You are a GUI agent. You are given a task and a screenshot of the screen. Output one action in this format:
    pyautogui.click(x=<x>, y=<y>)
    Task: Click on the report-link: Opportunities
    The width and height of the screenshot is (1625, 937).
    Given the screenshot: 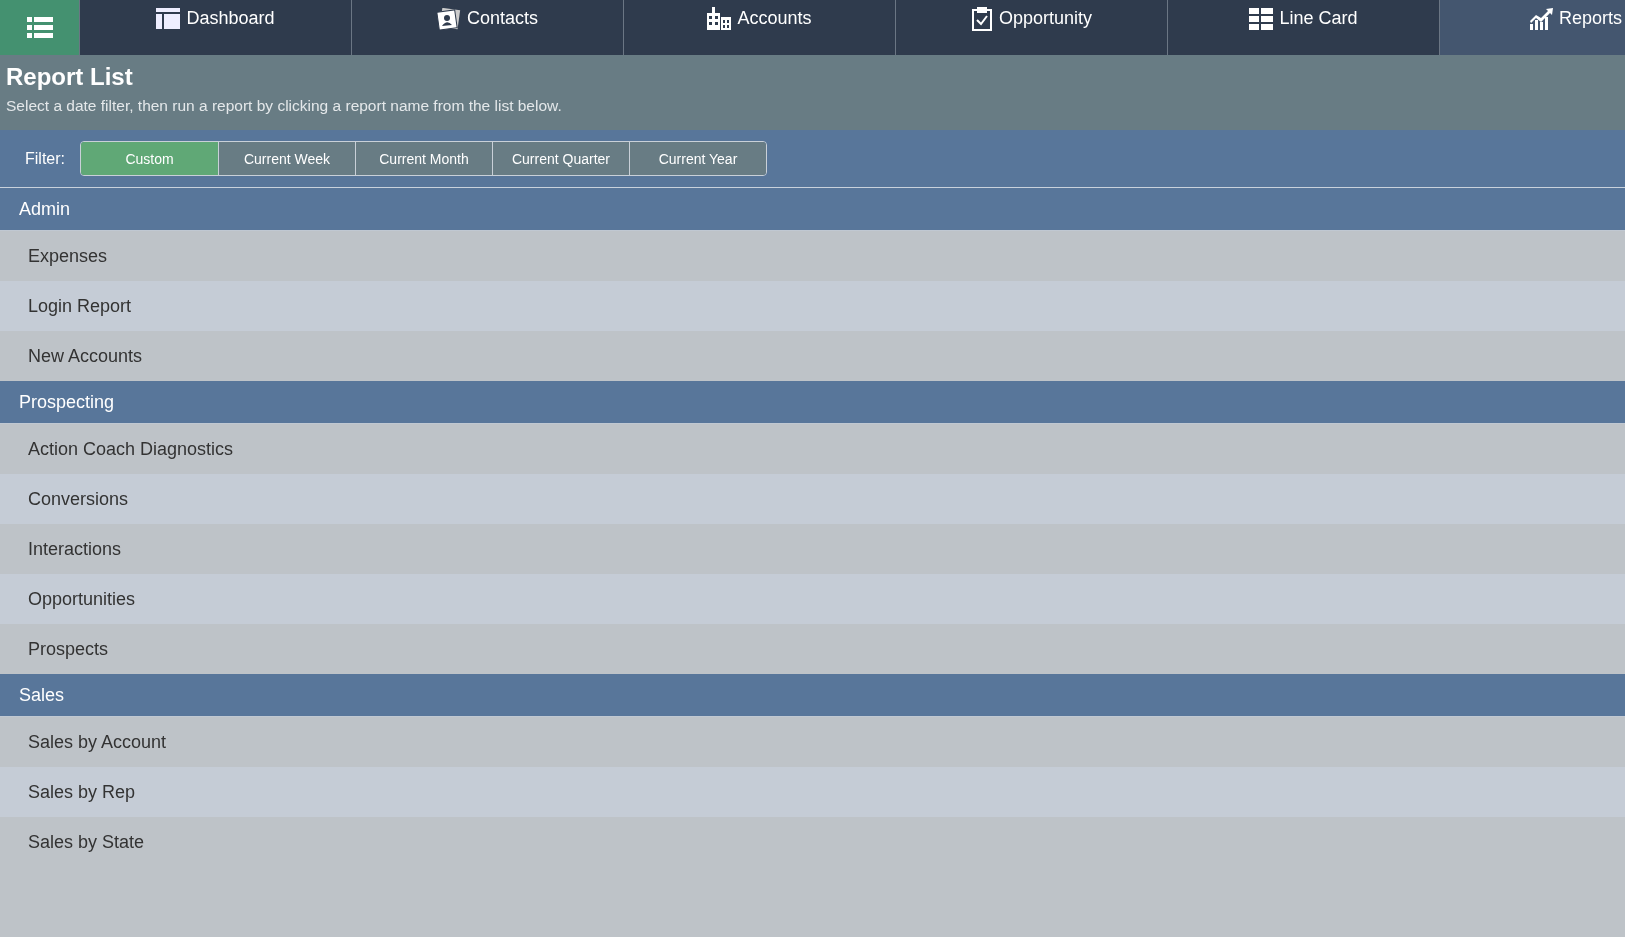 What is the action you would take?
    pyautogui.click(x=812, y=599)
    